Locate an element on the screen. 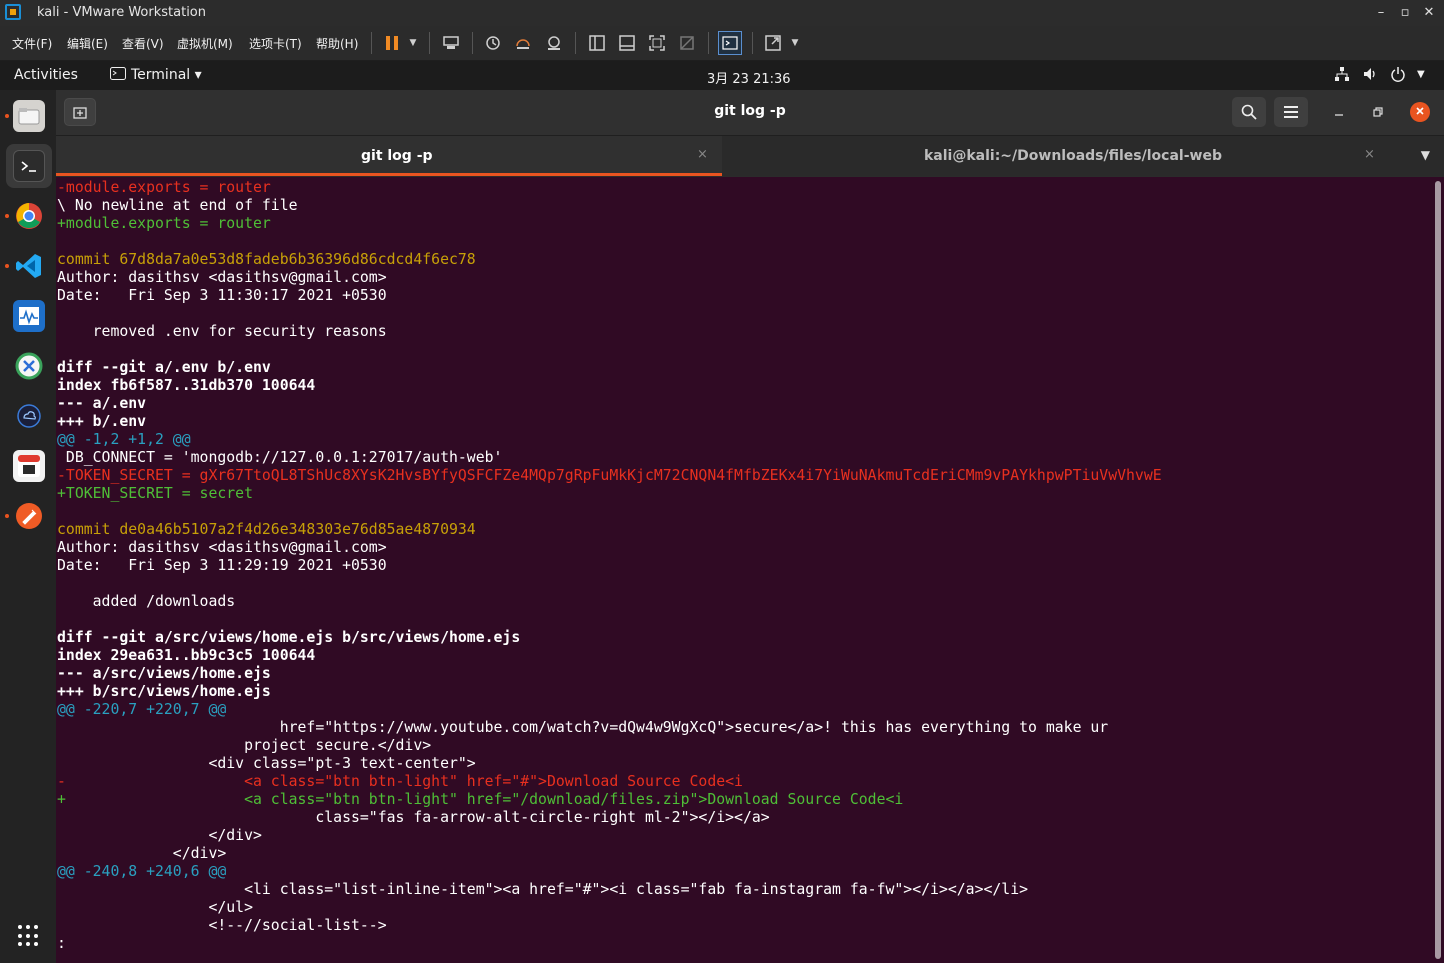 The width and height of the screenshot is (1444, 963). terminal-line: Date: Fri Sep 3 11:29:19 2021 +0530 is located at coordinates (222, 565).